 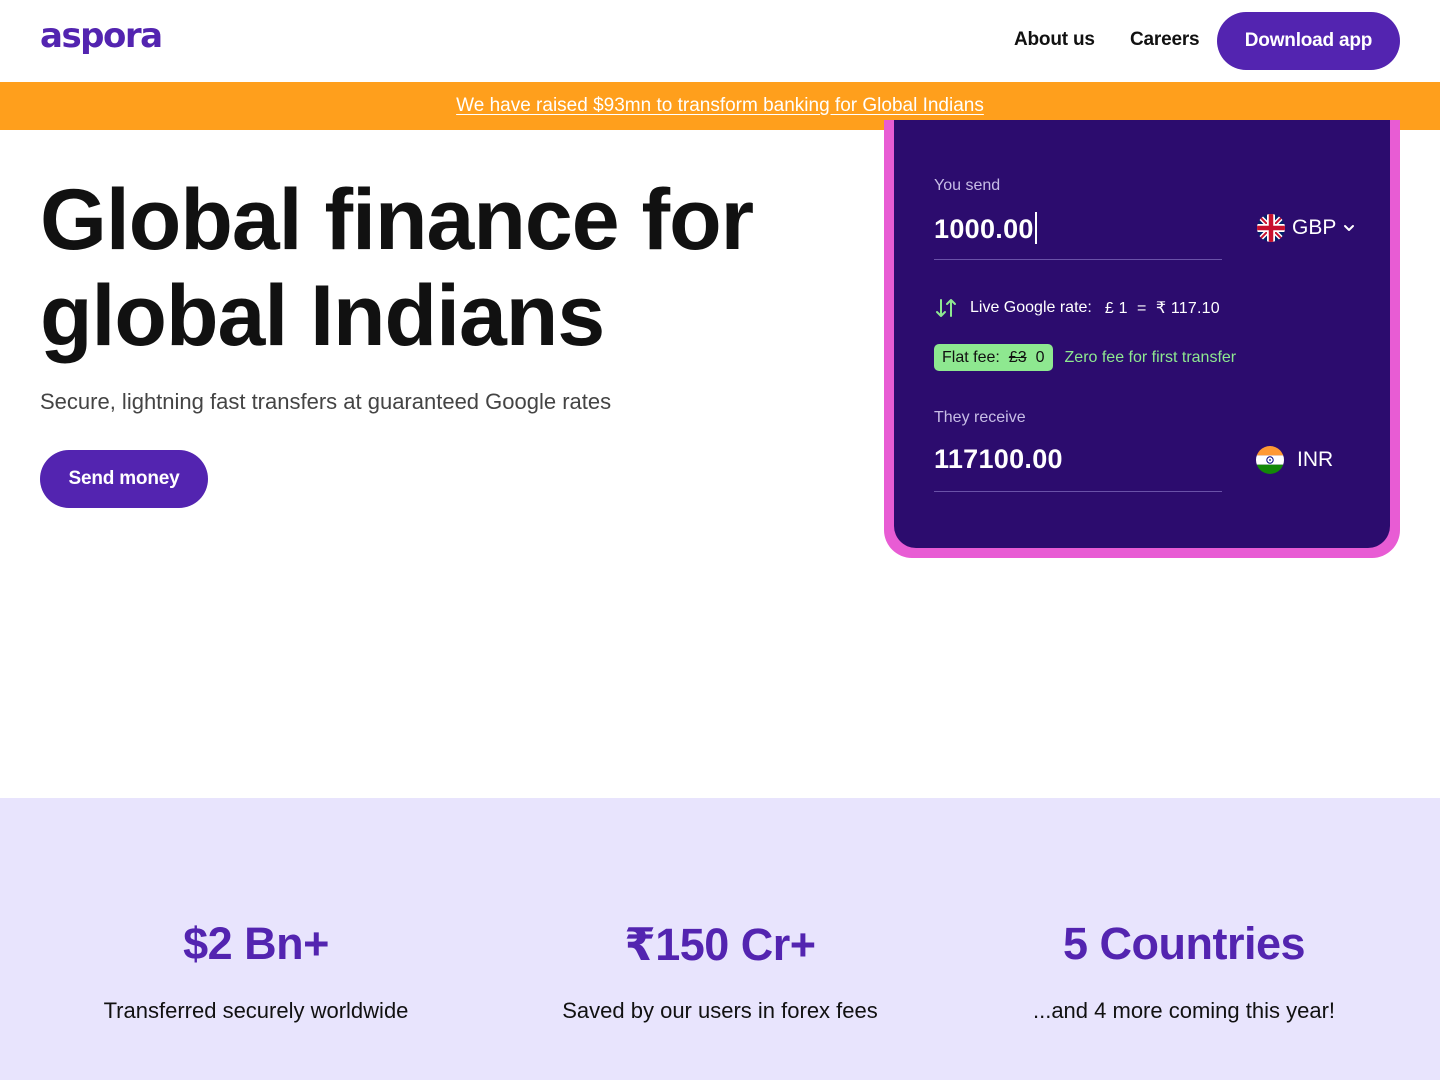 What do you see at coordinates (256, 943) in the screenshot?
I see `stat-value: $2 Bn+` at bounding box center [256, 943].